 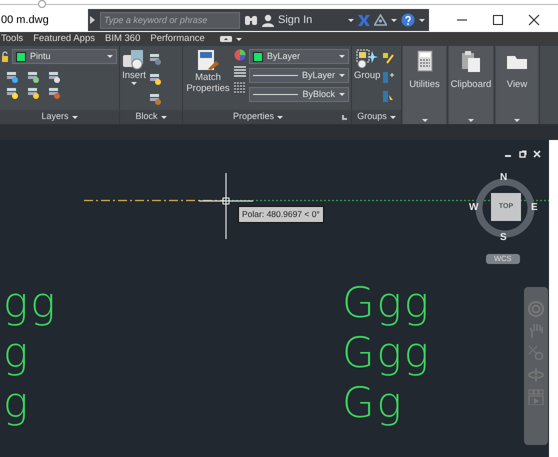 What do you see at coordinates (295, 20) in the screenshot?
I see `sign-in-link: Sign In` at bounding box center [295, 20].